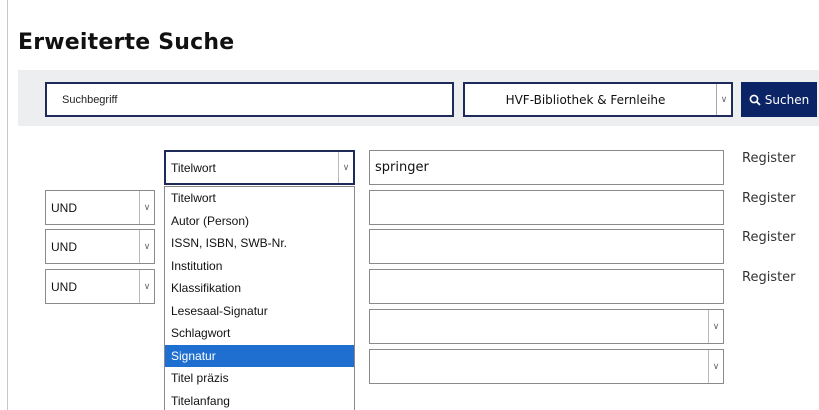 This screenshot has height=410, width=819. What do you see at coordinates (259, 266) in the screenshot?
I see `dropdown-option: Institution` at bounding box center [259, 266].